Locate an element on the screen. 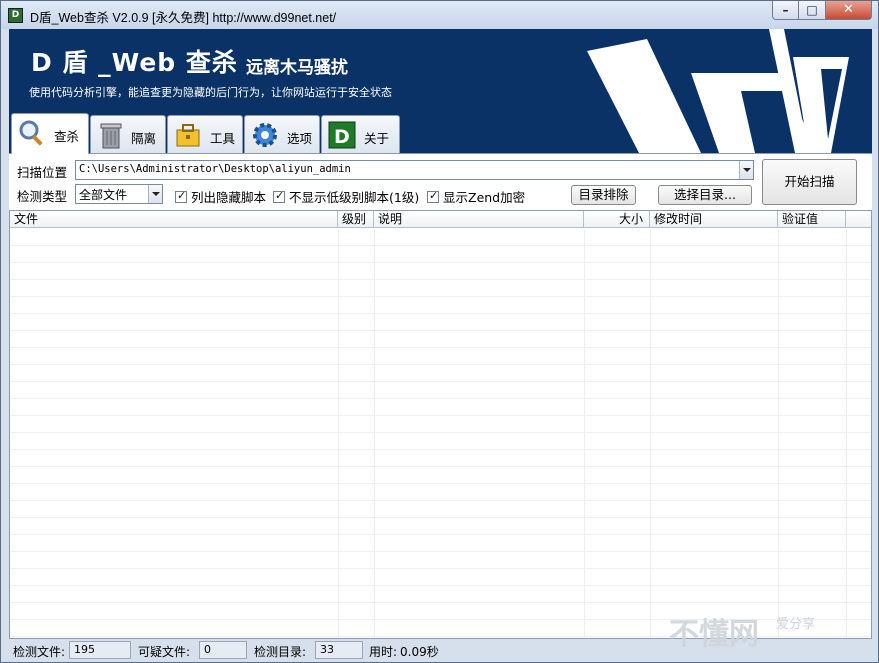  table-header: 文件 级别 说明 大小 修改时间 验证值 is located at coordinates (440, 219).